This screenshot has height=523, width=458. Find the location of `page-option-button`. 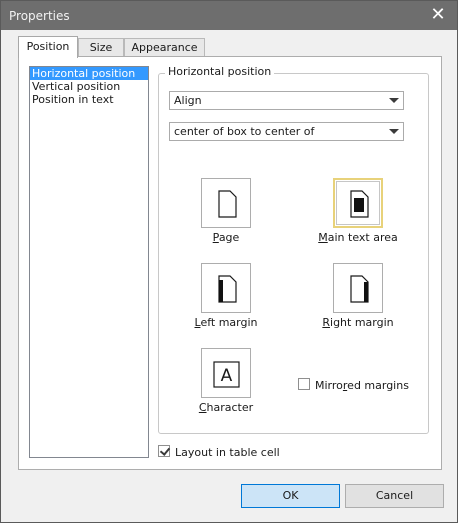

page-option-button is located at coordinates (226, 203).